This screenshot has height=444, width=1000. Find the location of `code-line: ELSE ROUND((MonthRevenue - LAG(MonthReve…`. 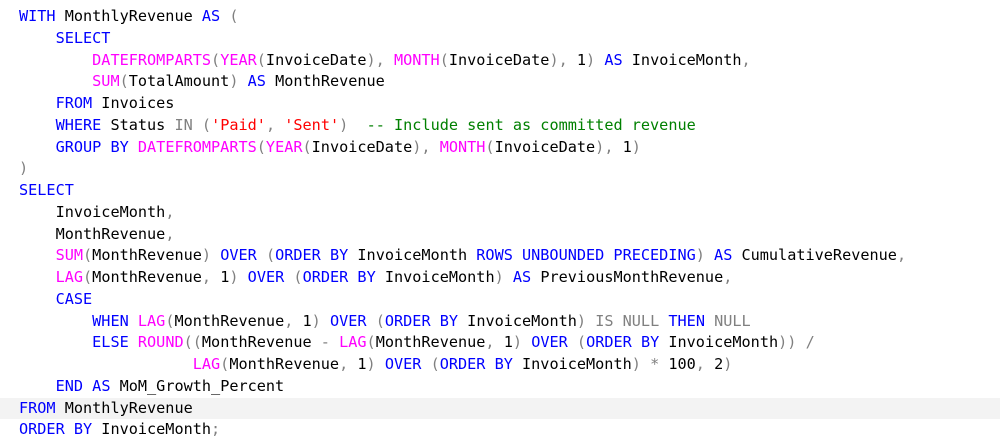

code-line: ELSE ROUND((MonthRevenue - LAG(MonthReve… is located at coordinates (500, 343).